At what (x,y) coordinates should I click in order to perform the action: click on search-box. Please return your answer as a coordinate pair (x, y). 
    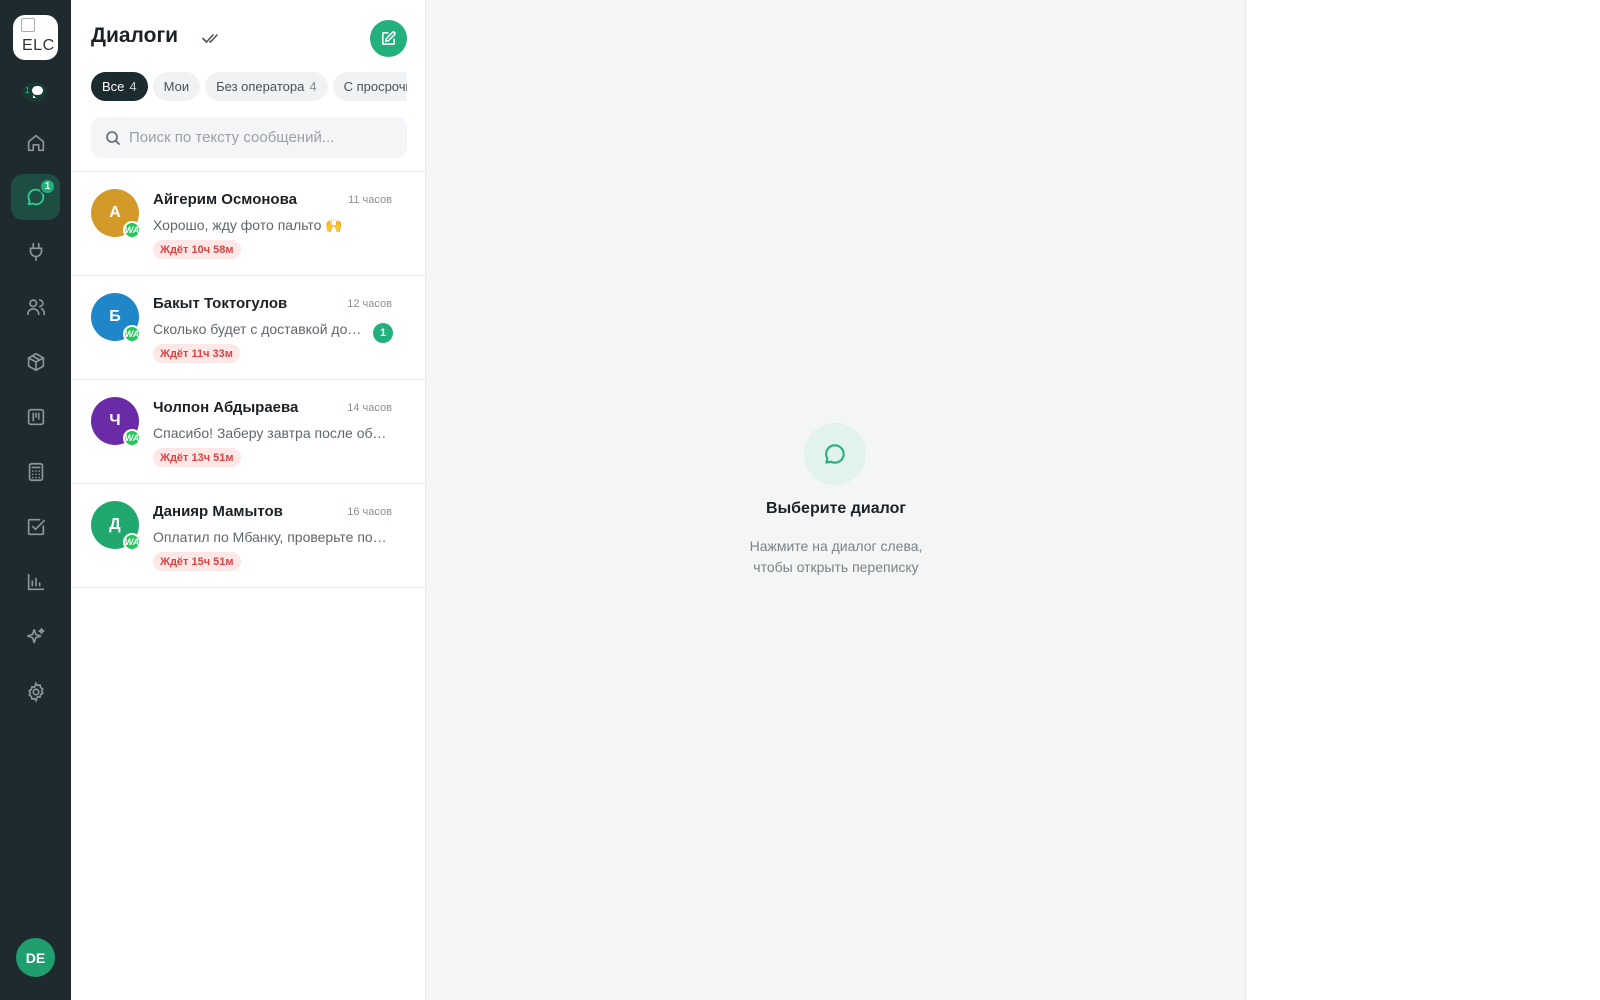
    Looking at the image, I should click on (249, 137).